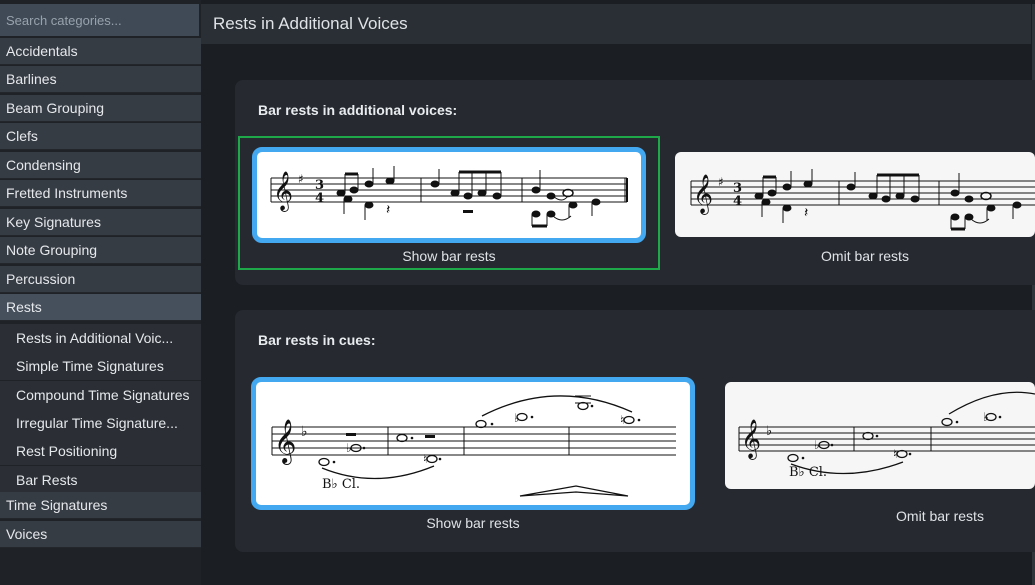  What do you see at coordinates (100, 505) in the screenshot?
I see `category-time-signatures: Time Signatures` at bounding box center [100, 505].